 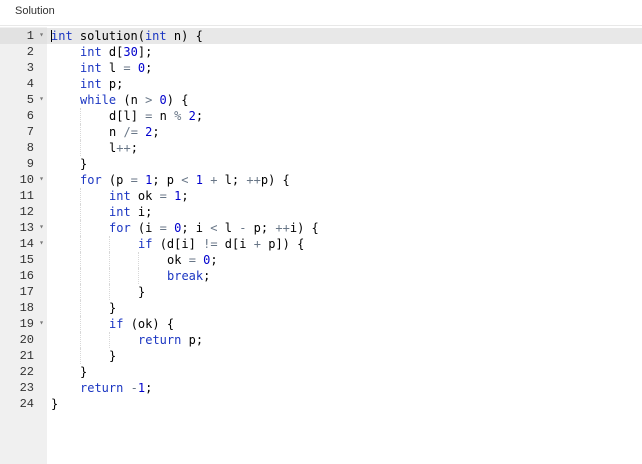 I want to click on line-number-row: 16, so click(x=23, y=276).